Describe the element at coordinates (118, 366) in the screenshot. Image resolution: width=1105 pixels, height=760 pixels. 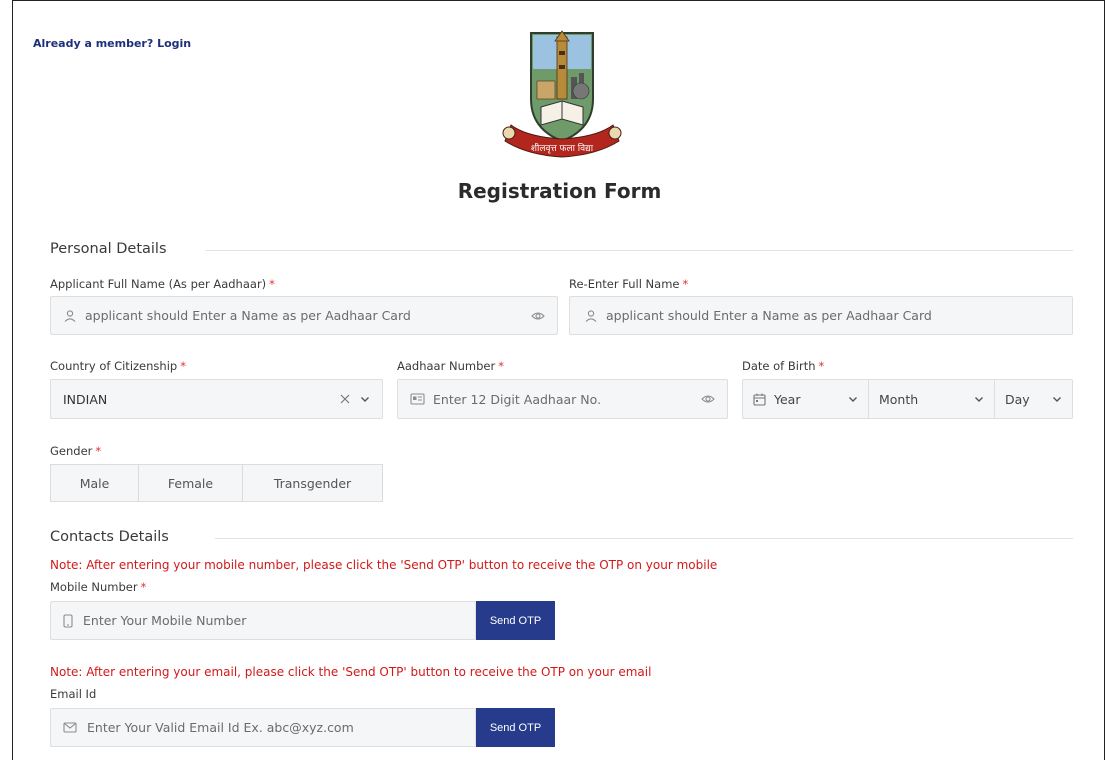
I see `citizenship-label: Country of Citizenship *` at that location.